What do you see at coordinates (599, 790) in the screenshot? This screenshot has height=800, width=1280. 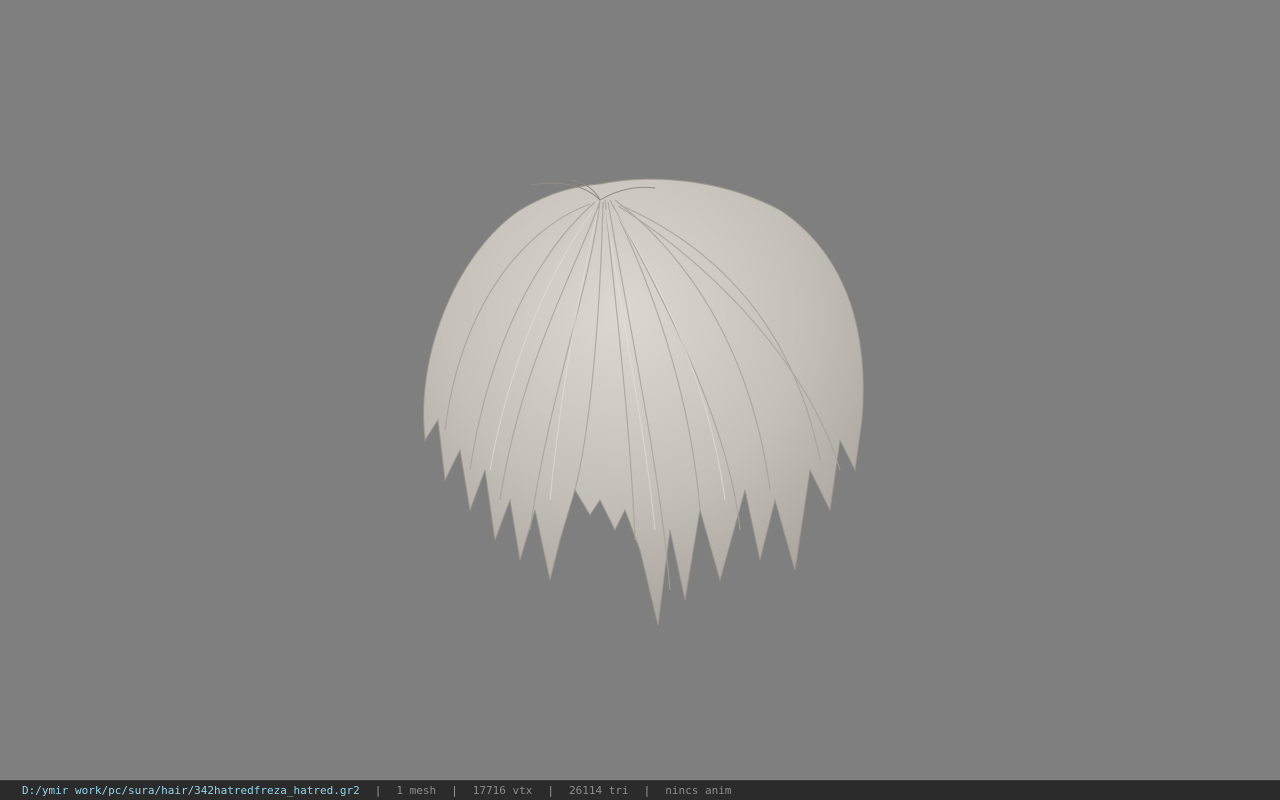 I see `triangle-count: 26114 tri` at bounding box center [599, 790].